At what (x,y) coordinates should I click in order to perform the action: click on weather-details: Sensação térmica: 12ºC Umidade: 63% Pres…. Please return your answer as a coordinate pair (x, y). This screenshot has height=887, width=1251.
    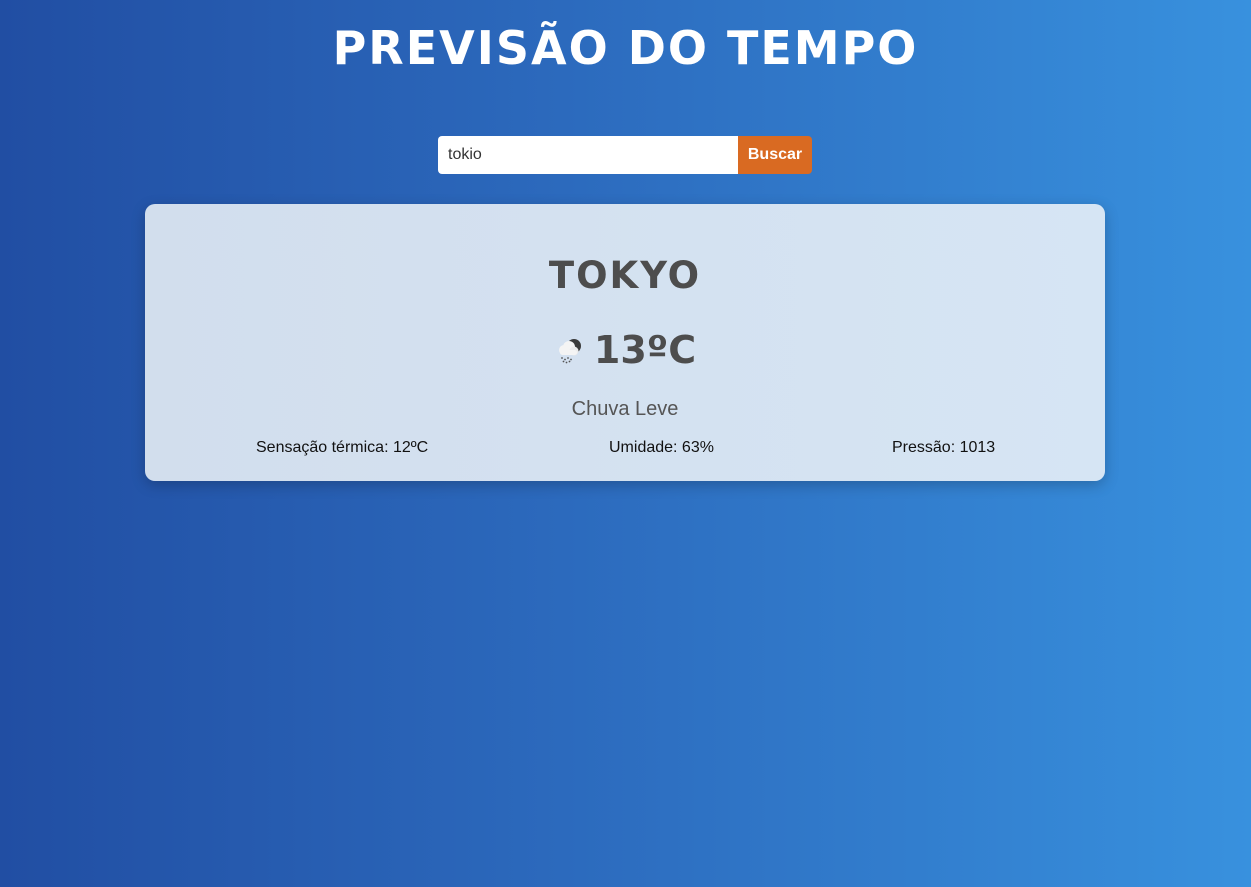
    Looking at the image, I should click on (625, 448).